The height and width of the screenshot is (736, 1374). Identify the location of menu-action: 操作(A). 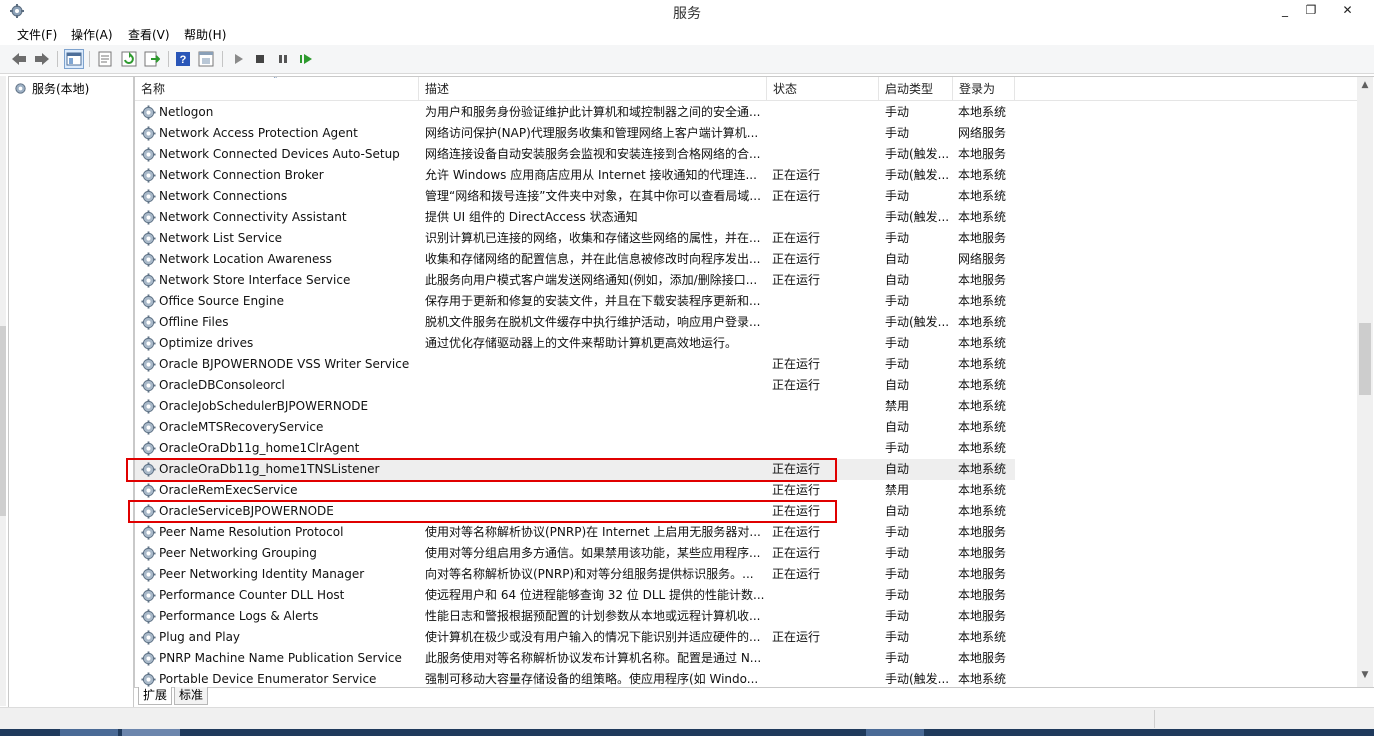
(92, 34).